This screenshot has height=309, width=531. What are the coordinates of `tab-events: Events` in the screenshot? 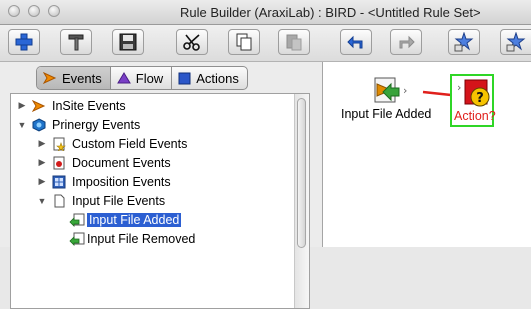 It's located at (74, 78).